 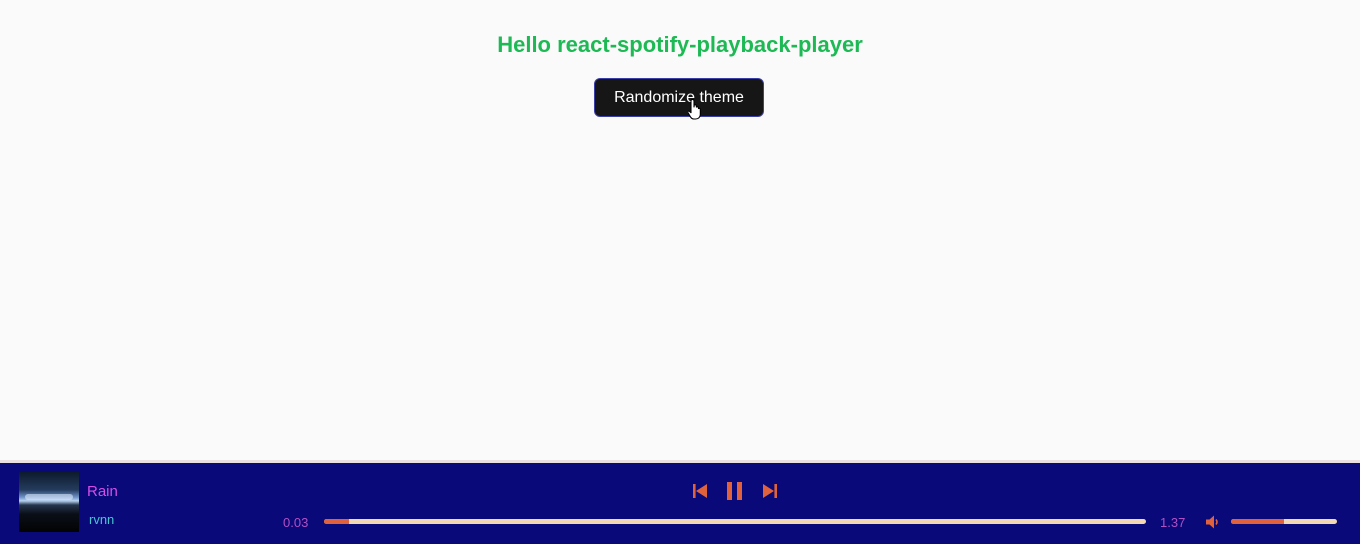 I want to click on skip-next-icon, so click(x=770, y=491).